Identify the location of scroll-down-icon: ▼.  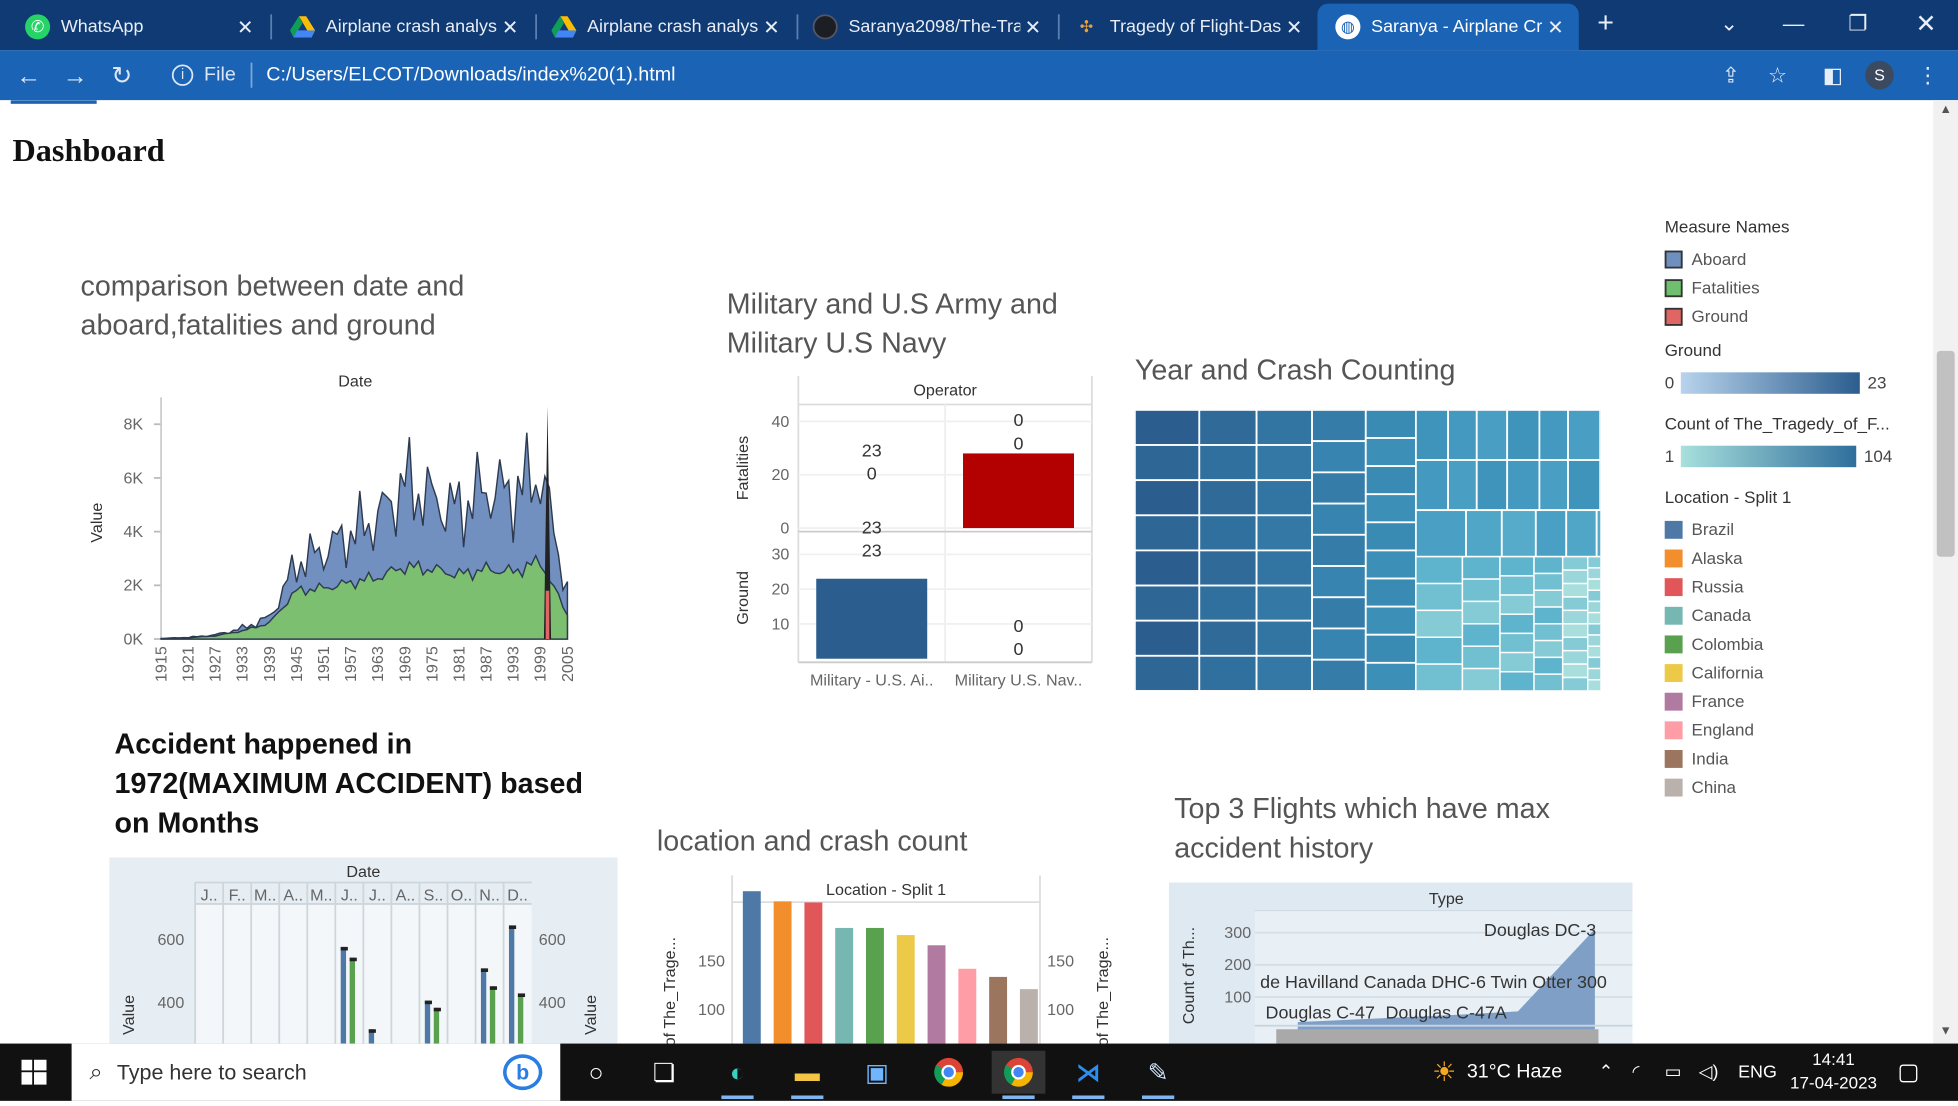
(1945, 1032).